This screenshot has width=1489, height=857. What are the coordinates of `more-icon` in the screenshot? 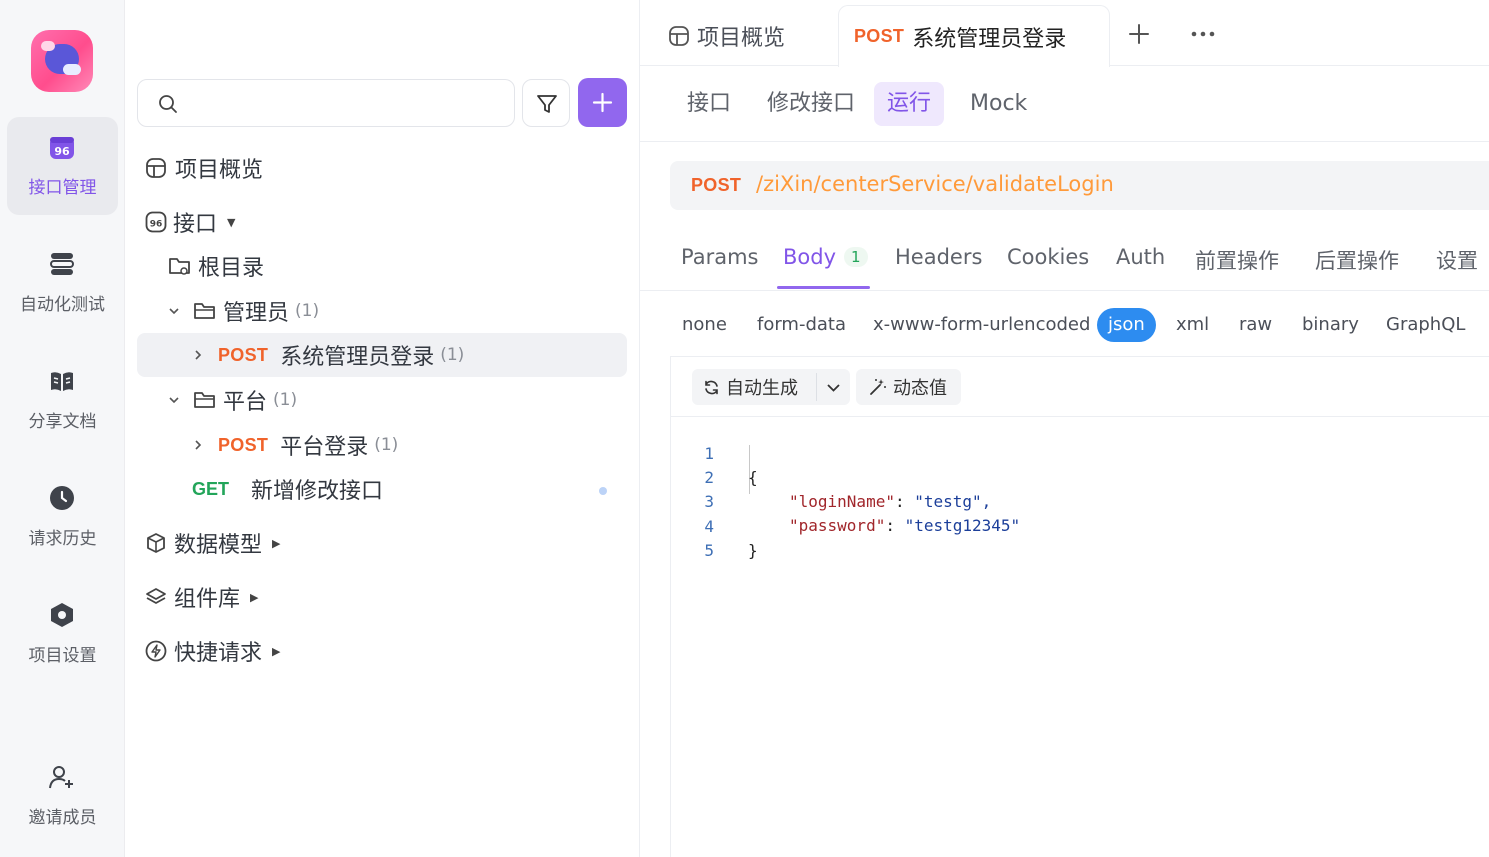 It's located at (1203, 34).